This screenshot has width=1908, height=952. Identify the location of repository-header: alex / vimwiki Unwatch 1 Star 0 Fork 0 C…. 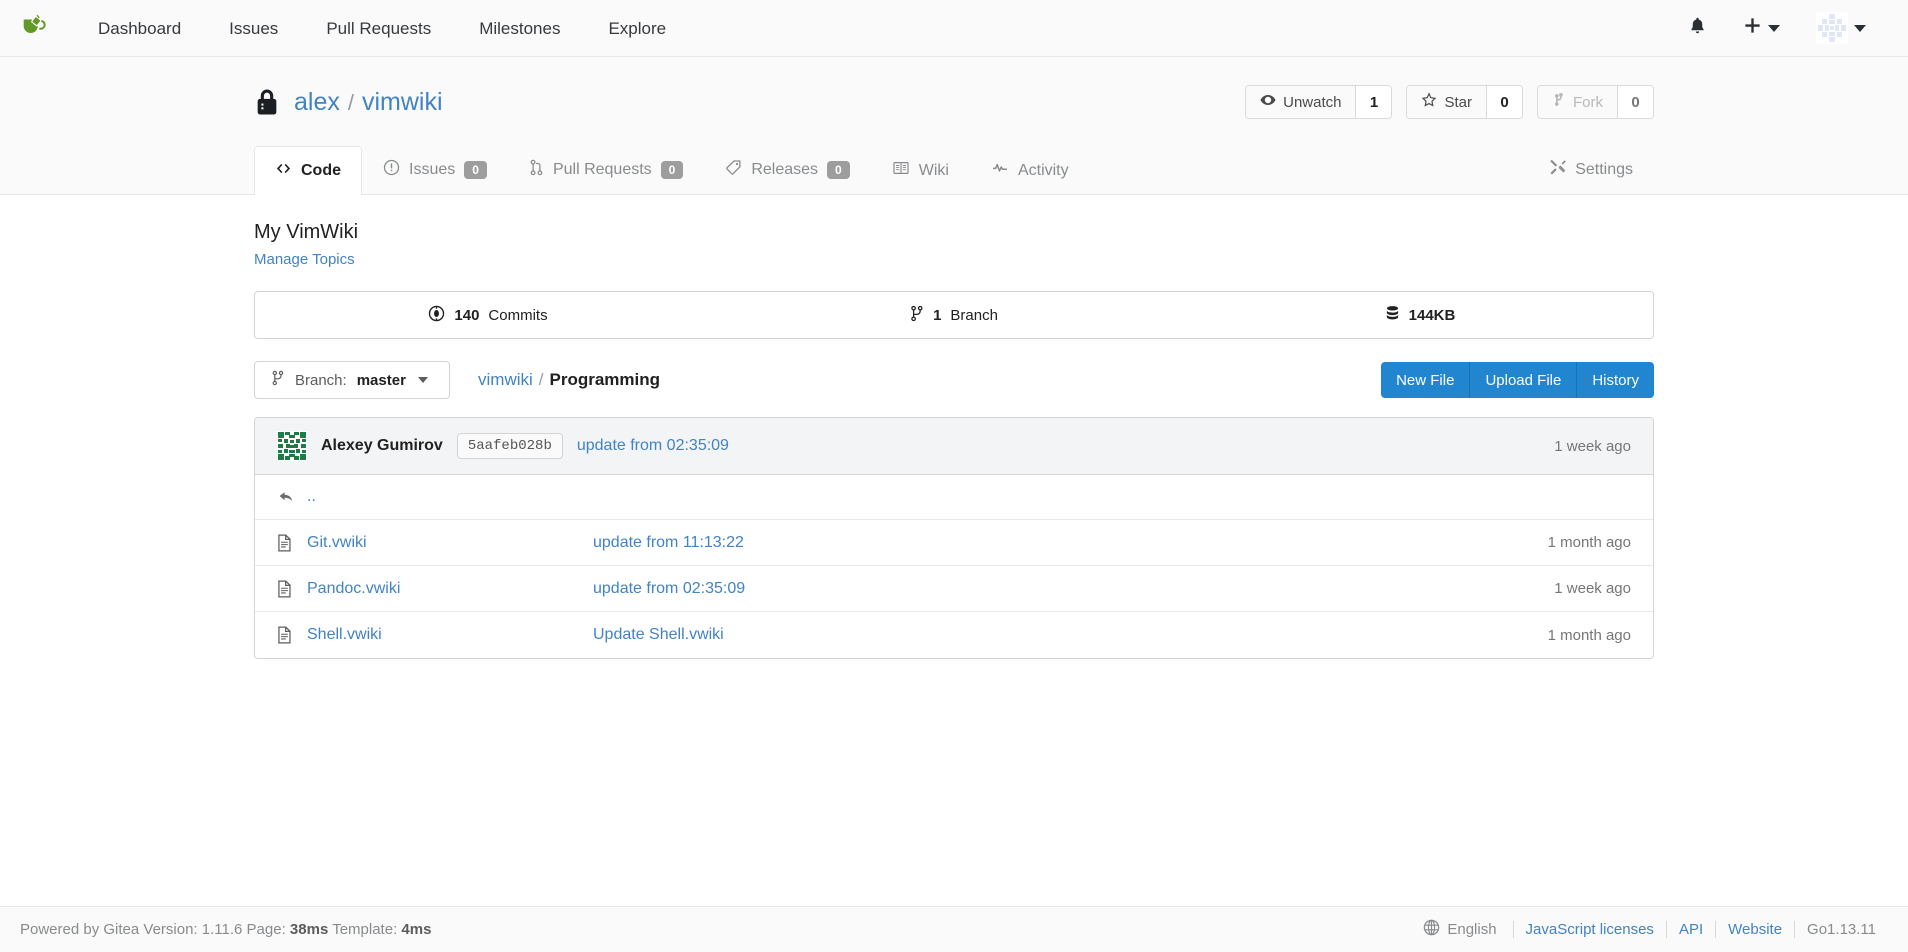
(954, 126).